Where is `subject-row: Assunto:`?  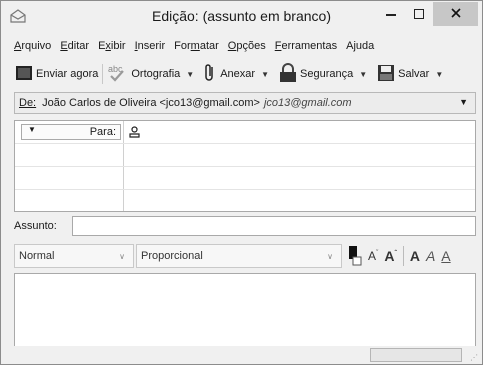
subject-row: Assunto: is located at coordinates (245, 226).